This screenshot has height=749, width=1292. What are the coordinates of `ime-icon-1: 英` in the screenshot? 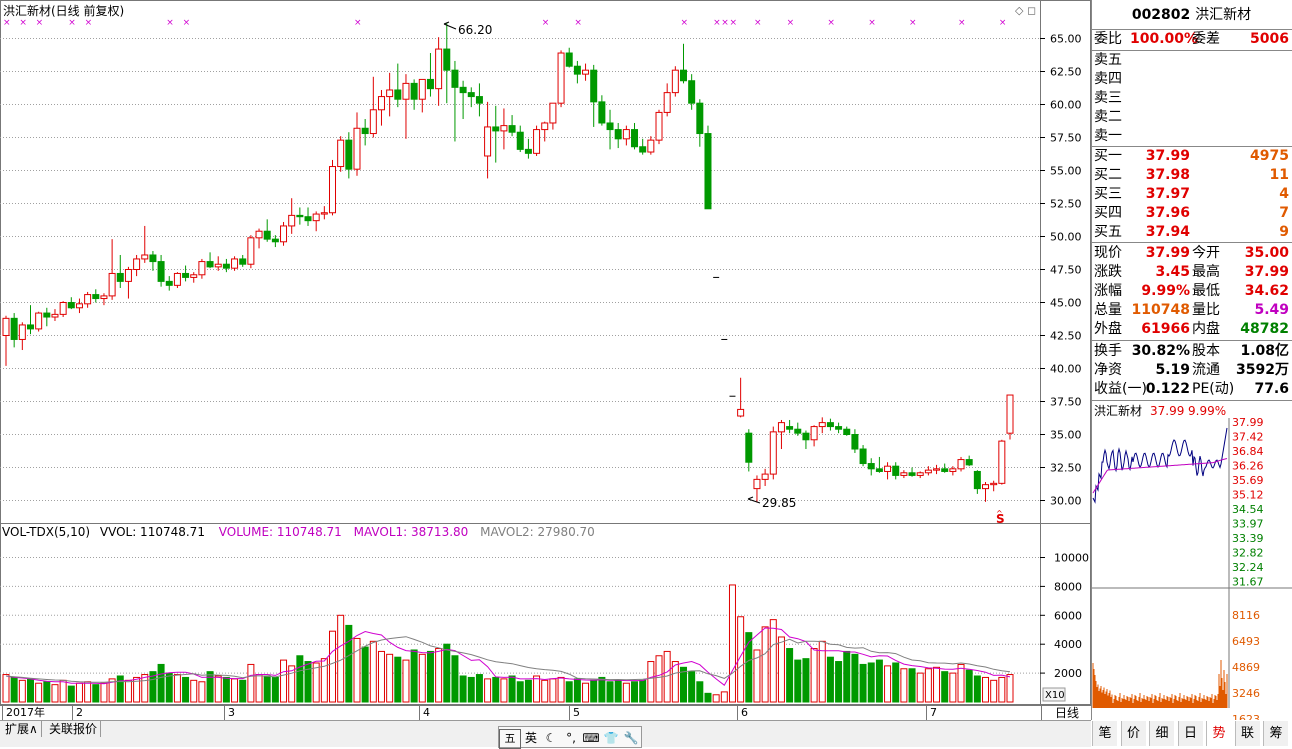 It's located at (531, 738).